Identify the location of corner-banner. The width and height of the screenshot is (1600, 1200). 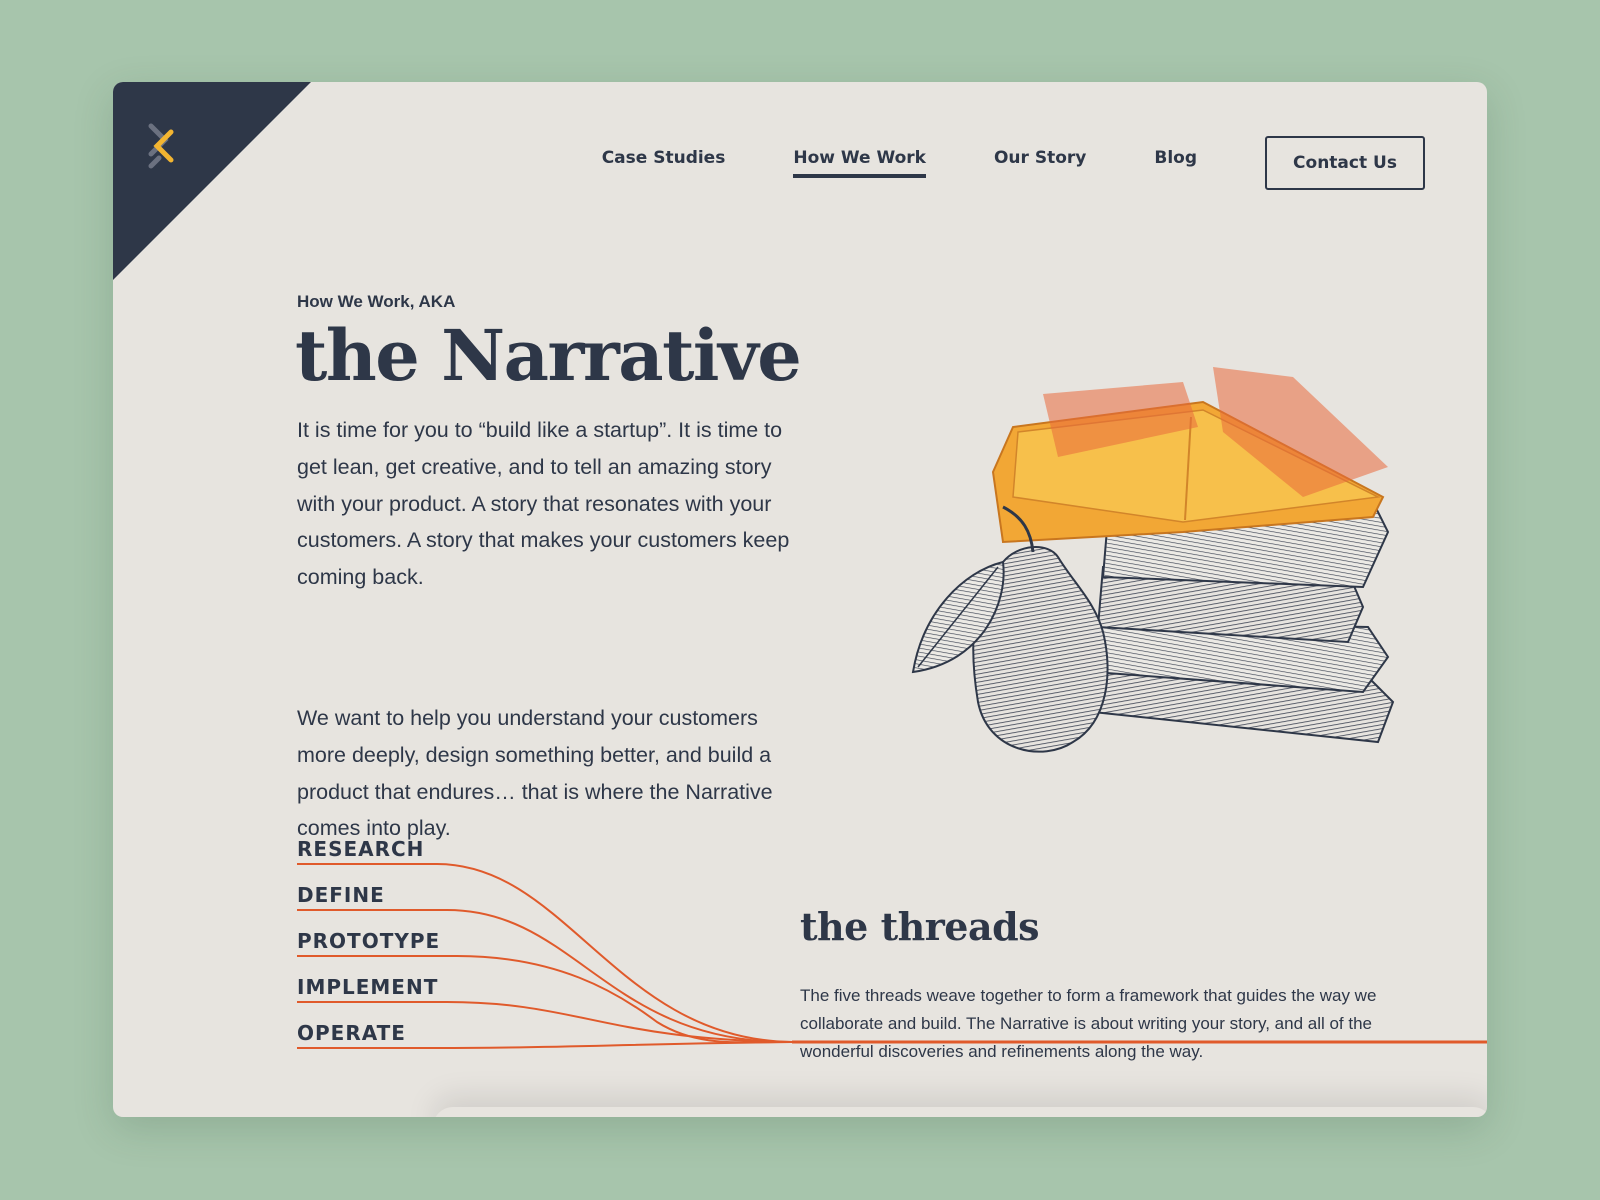
(212, 181).